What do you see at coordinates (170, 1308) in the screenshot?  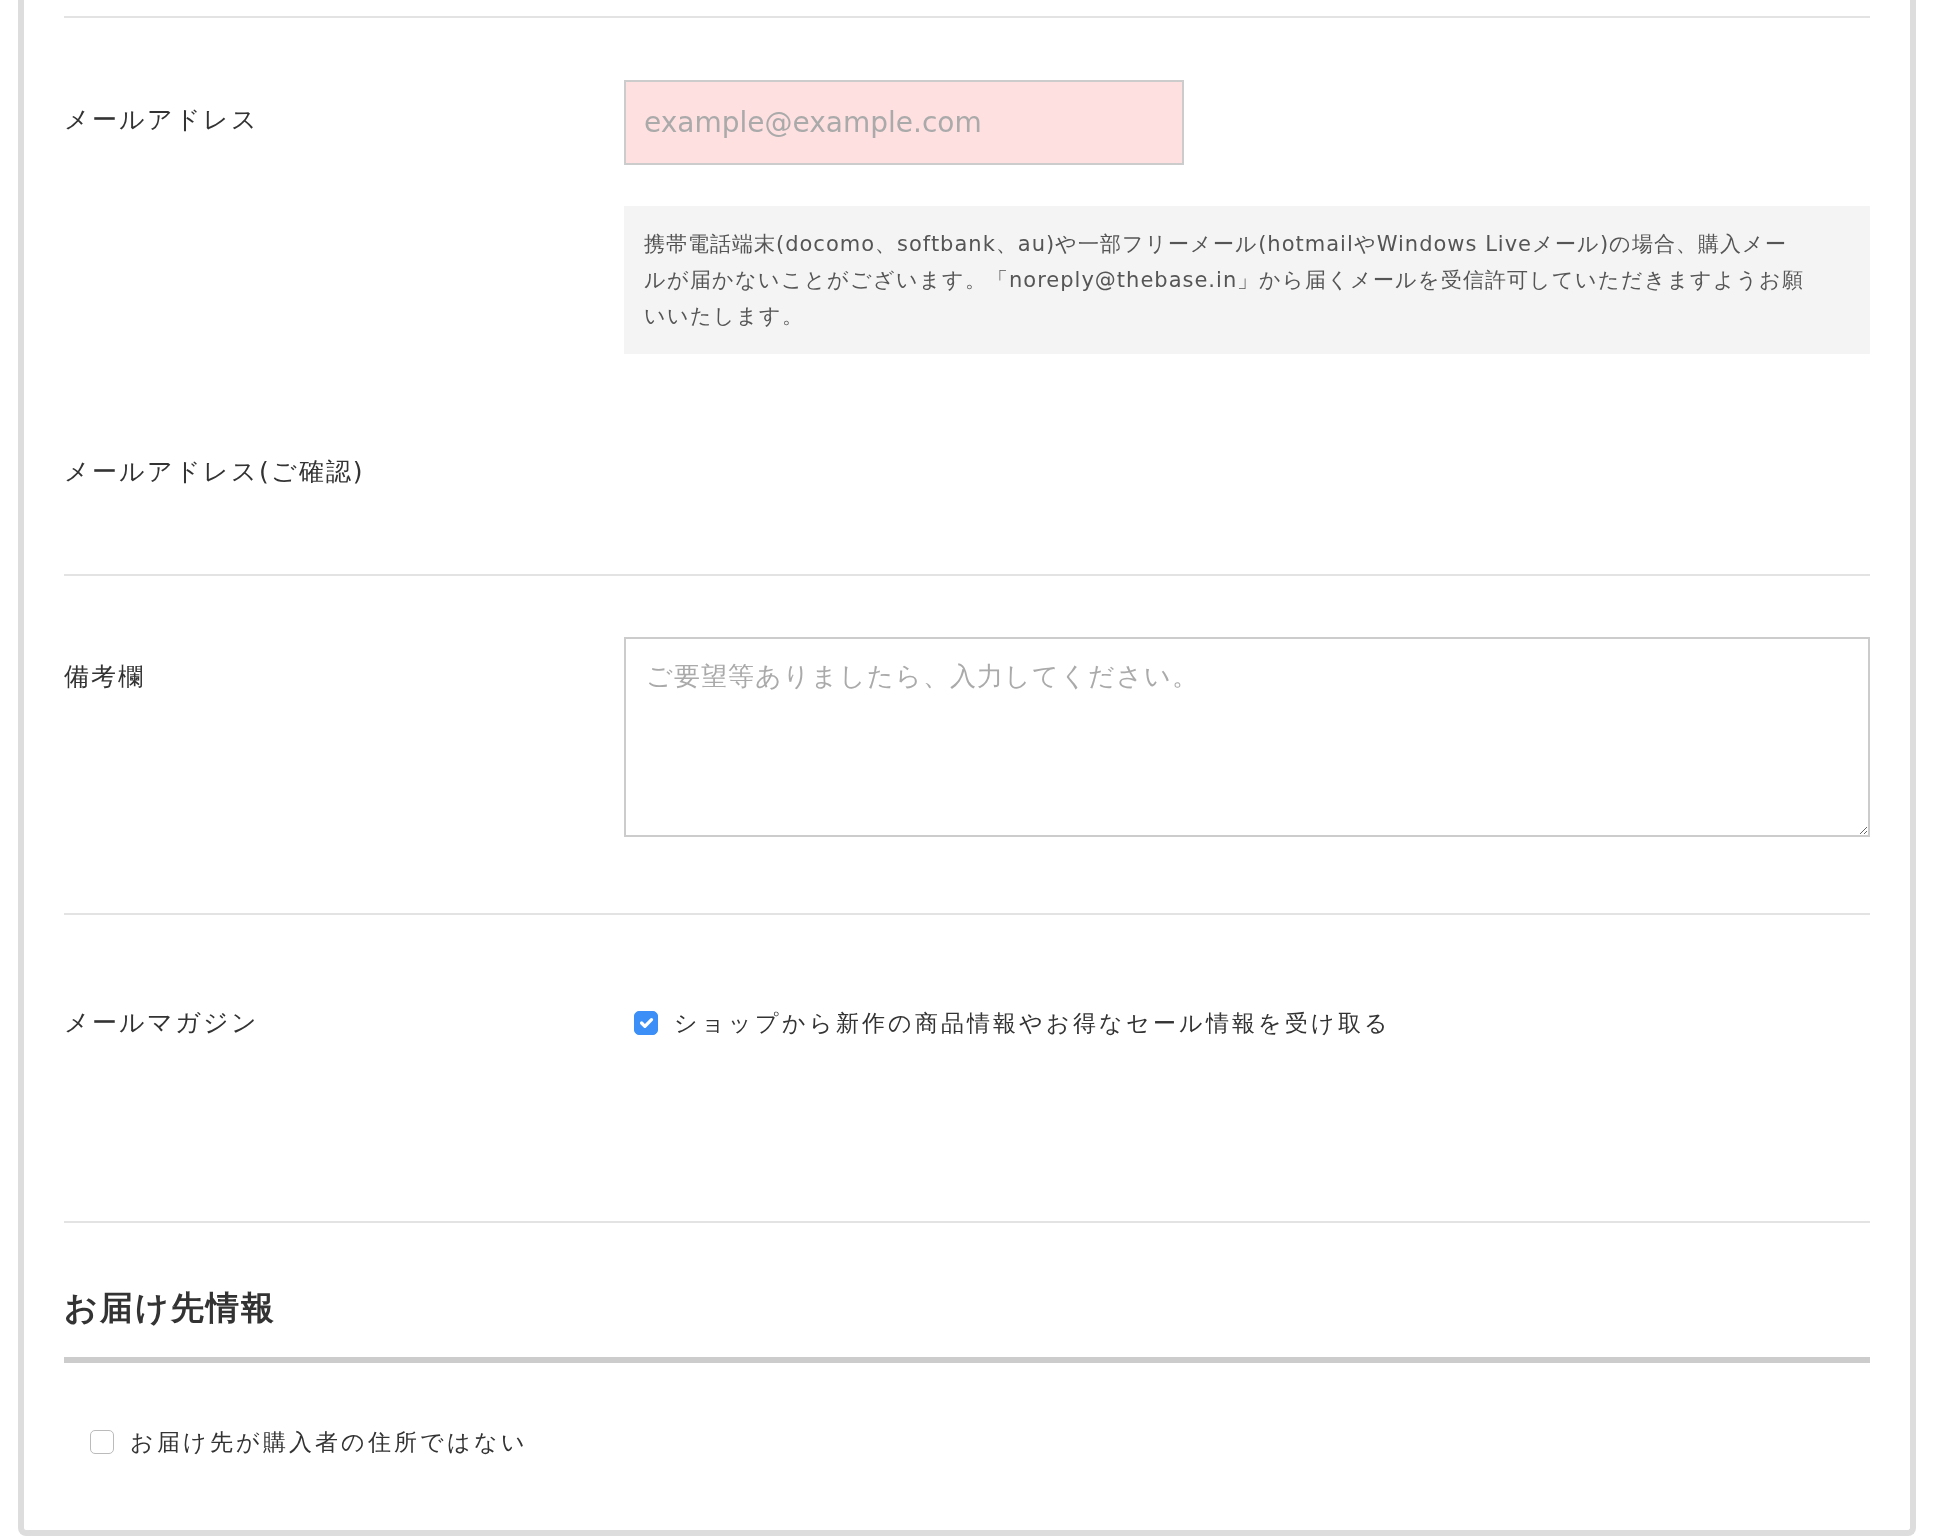 I see `section-heading: お届け先情報` at bounding box center [170, 1308].